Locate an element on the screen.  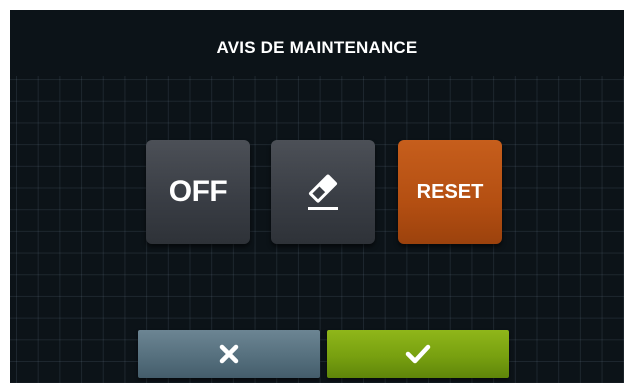
edit-button is located at coordinates (323, 192).